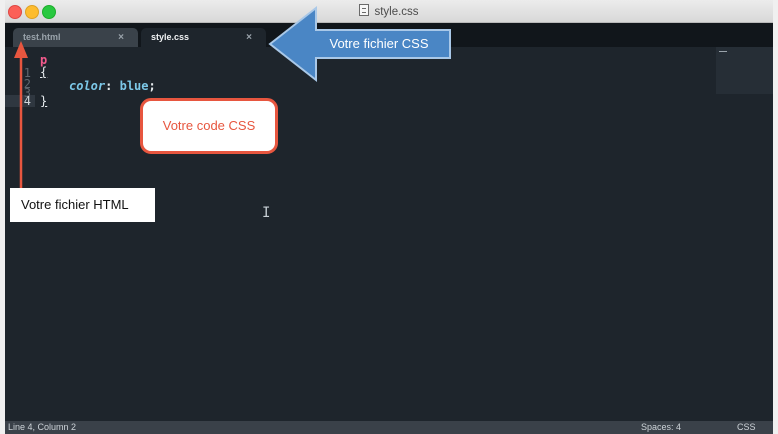  Describe the element at coordinates (379, 43) in the screenshot. I see `callout-css-file: Votre fichier CSS` at that location.